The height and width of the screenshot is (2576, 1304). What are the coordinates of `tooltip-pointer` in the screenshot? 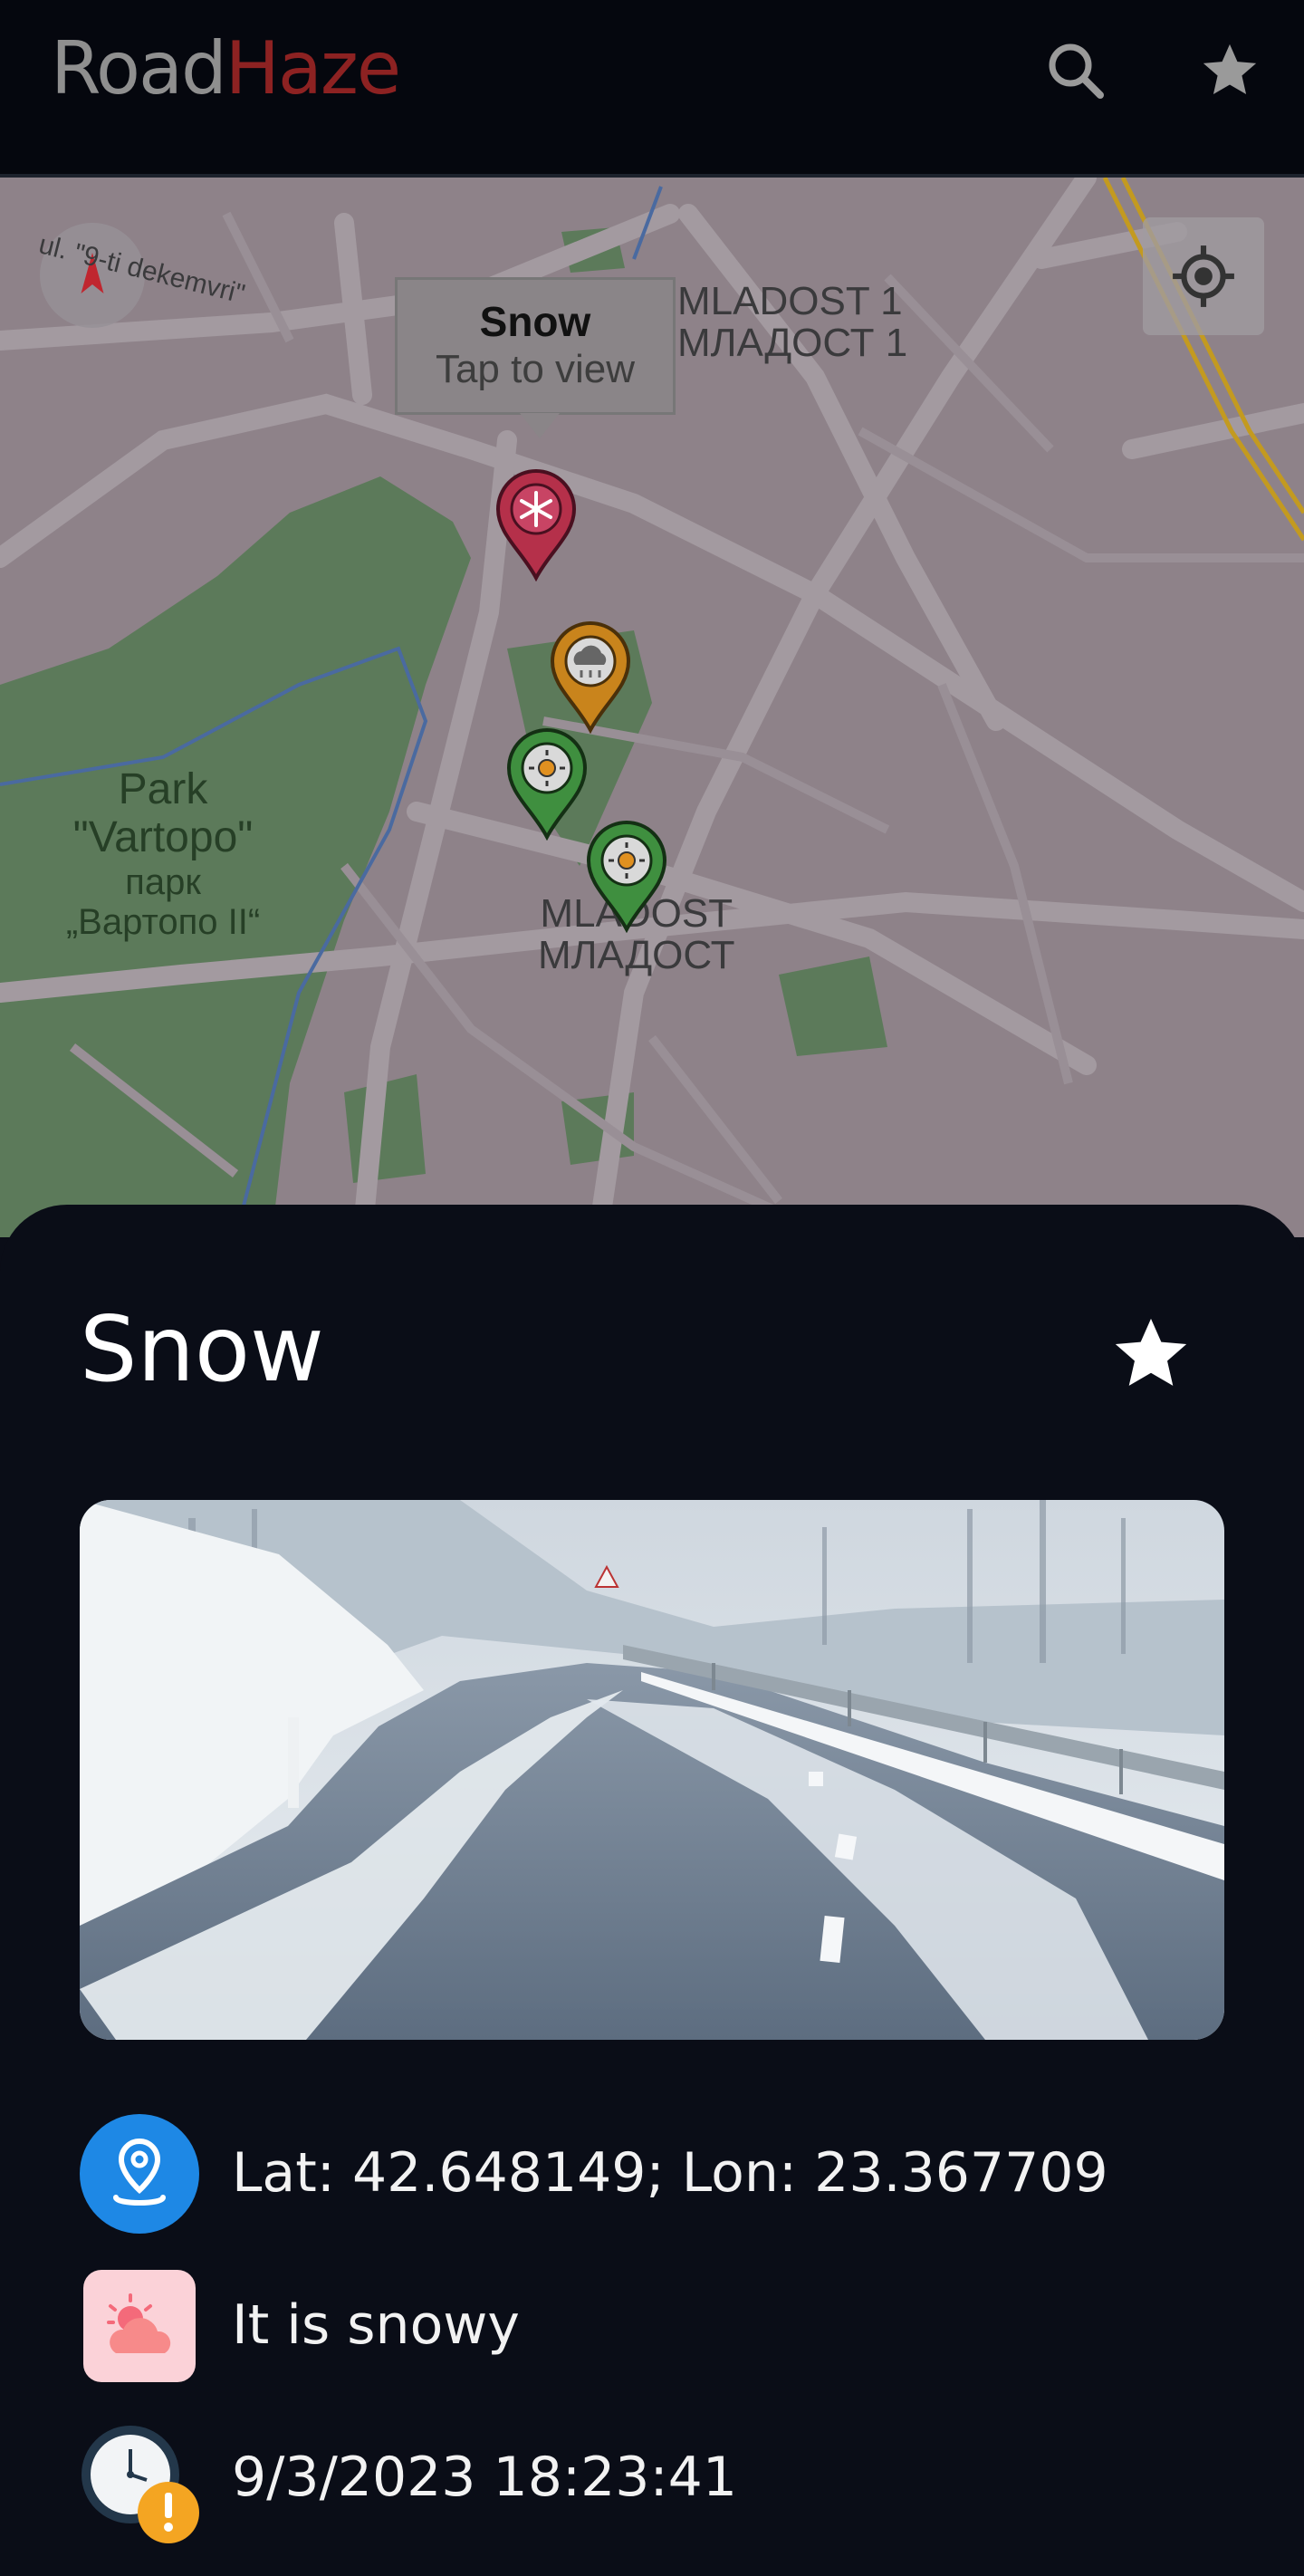 It's located at (540, 425).